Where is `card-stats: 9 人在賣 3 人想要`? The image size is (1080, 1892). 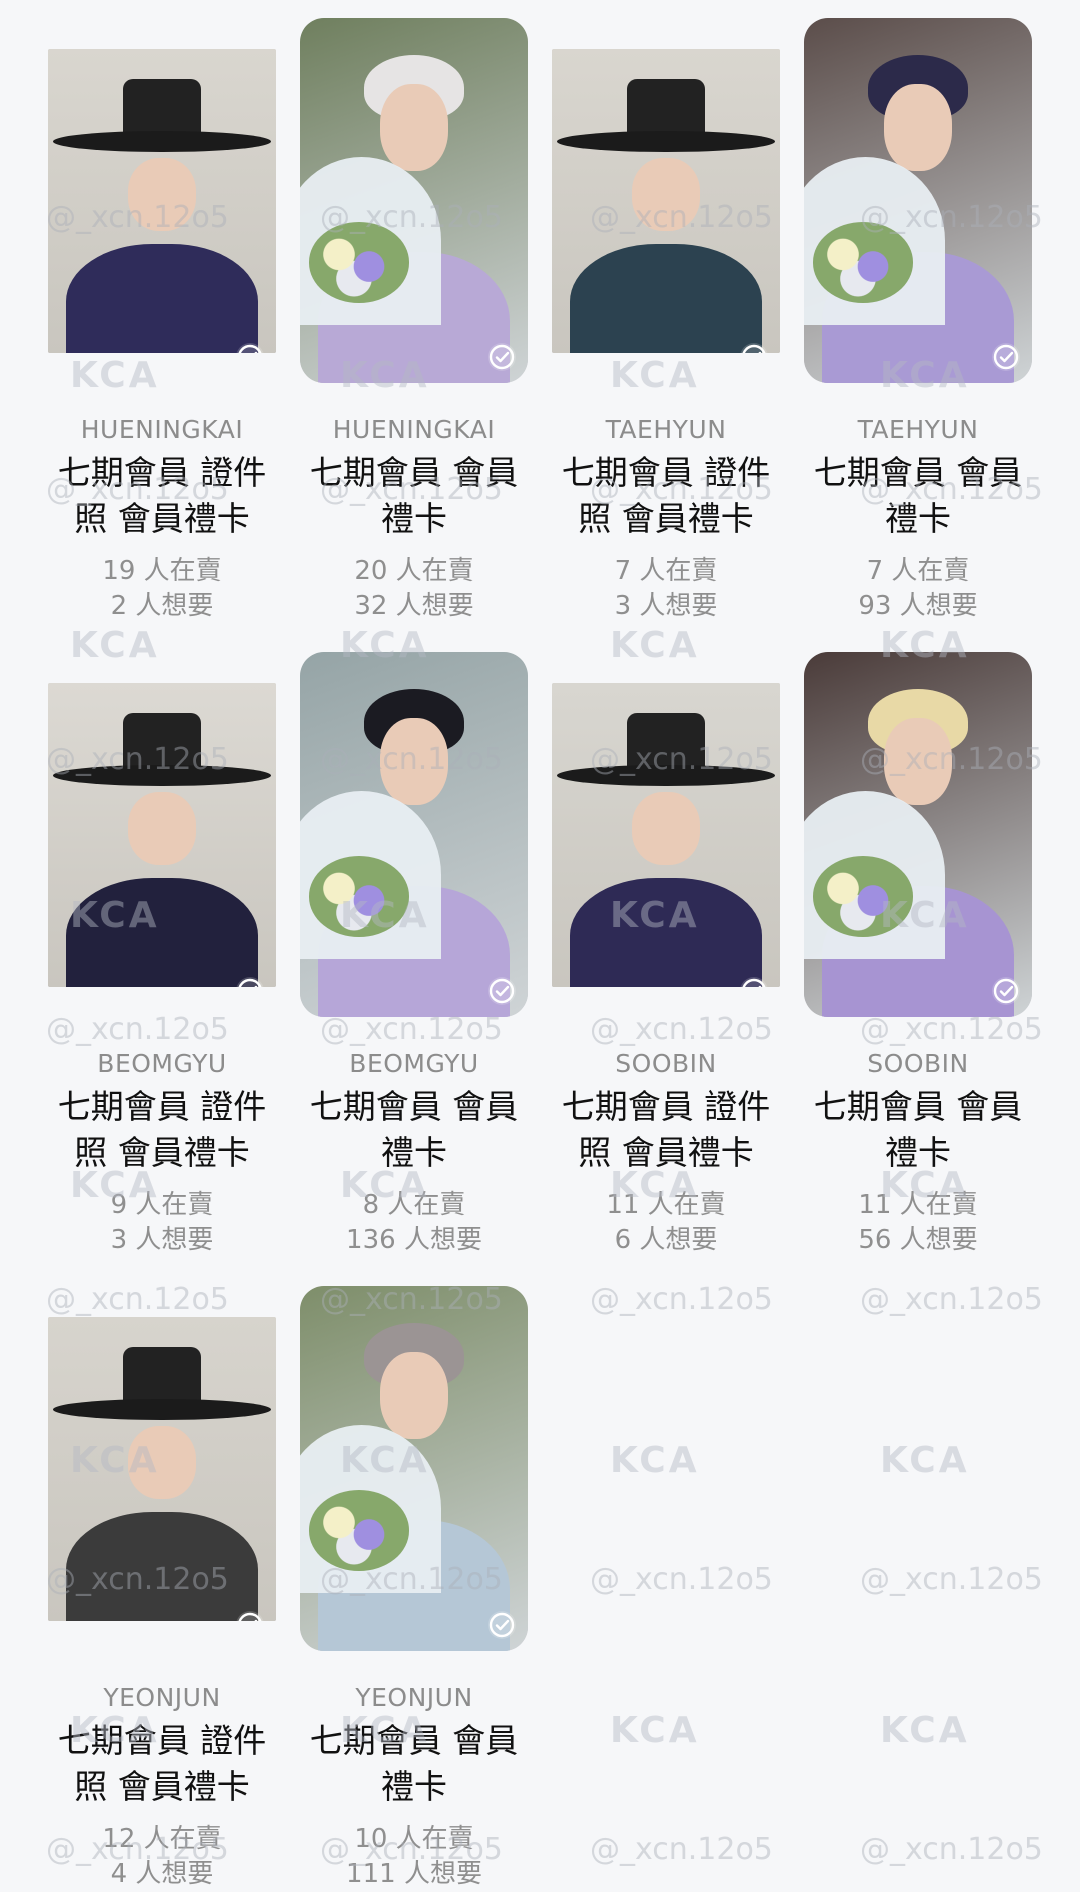 card-stats: 9 人在賣 3 人想要 is located at coordinates (162, 1223).